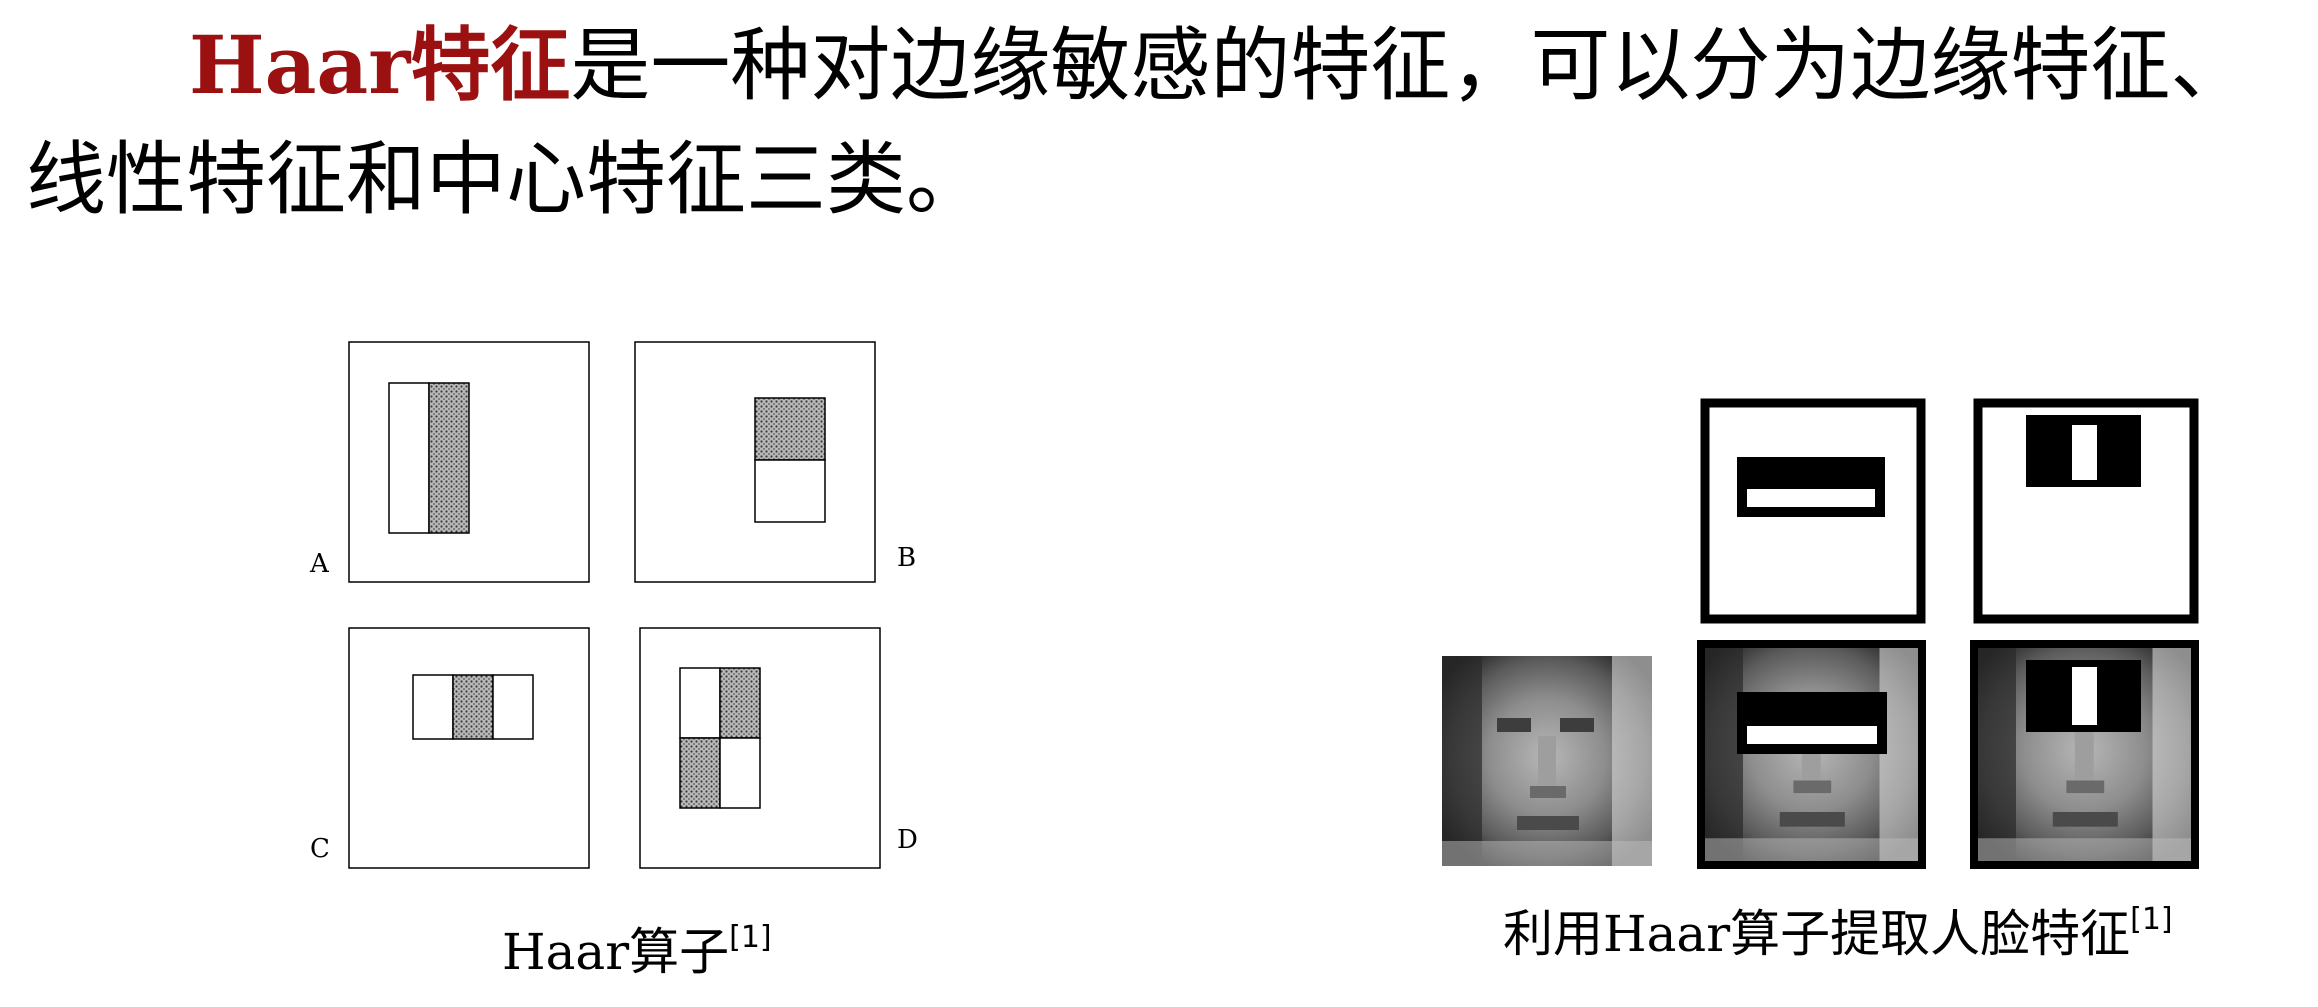 This screenshot has height=1007, width=2318. Describe the element at coordinates (907, 840) in the screenshot. I see `panel-label-d: D` at that location.